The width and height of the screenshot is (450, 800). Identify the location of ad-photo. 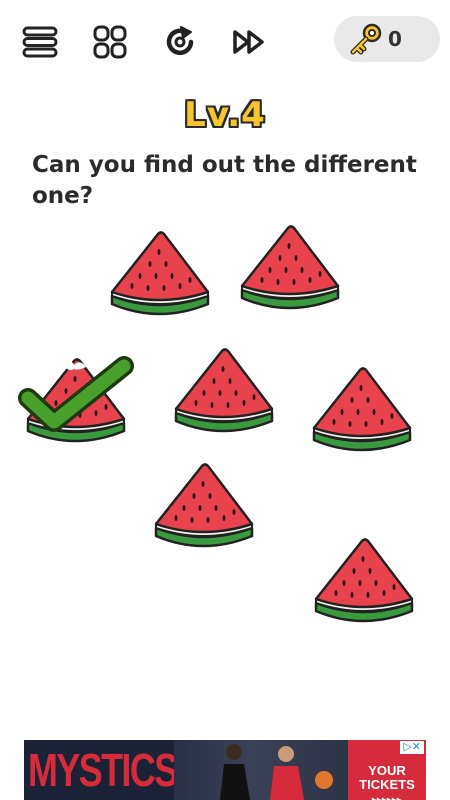
(274, 770).